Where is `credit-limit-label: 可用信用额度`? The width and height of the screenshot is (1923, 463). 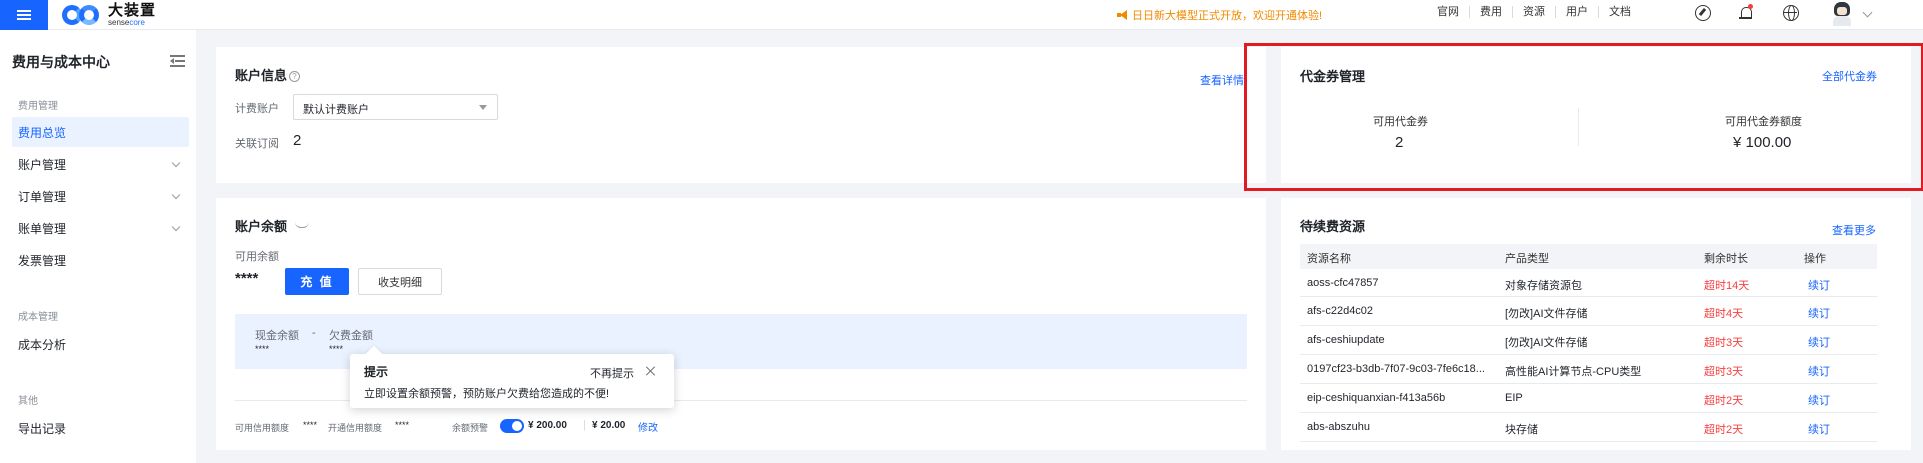 credit-limit-label: 可用信用额度 is located at coordinates (262, 428).